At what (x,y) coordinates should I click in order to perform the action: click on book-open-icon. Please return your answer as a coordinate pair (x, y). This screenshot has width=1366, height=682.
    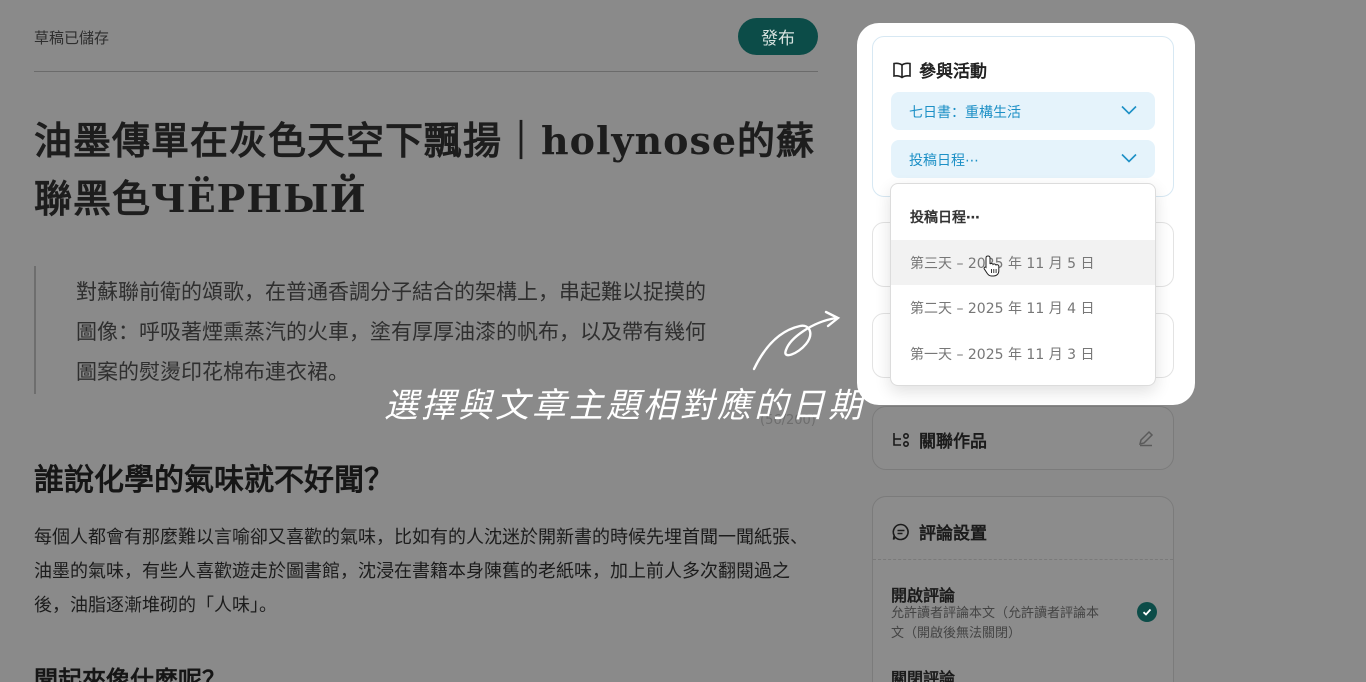
    Looking at the image, I should click on (902, 70).